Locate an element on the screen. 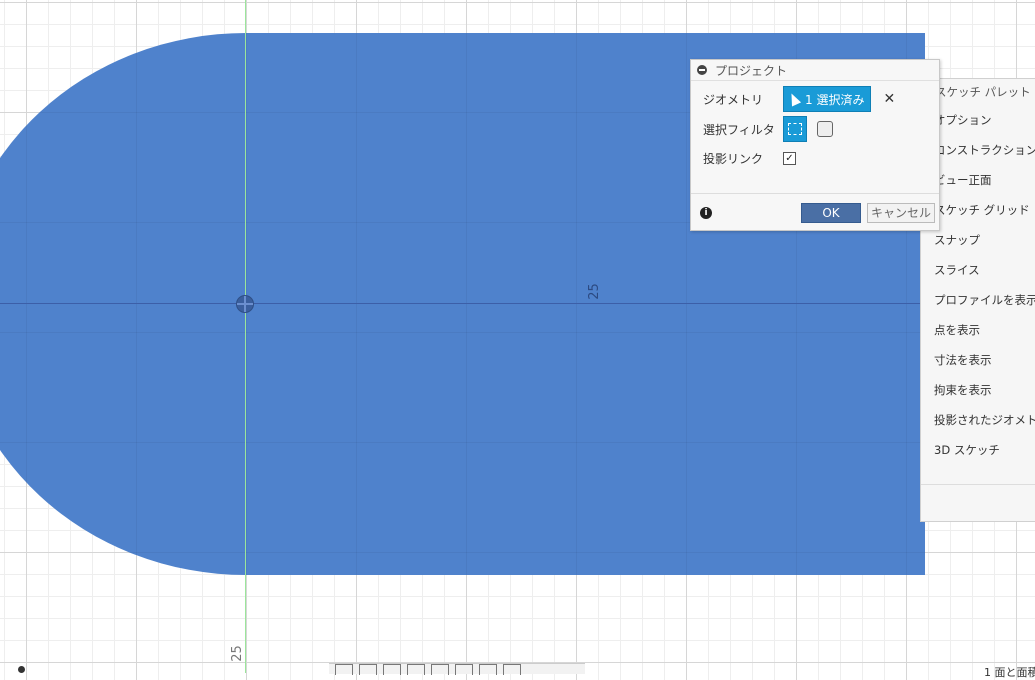  filter-label: 選択フィルタ is located at coordinates (739, 129).